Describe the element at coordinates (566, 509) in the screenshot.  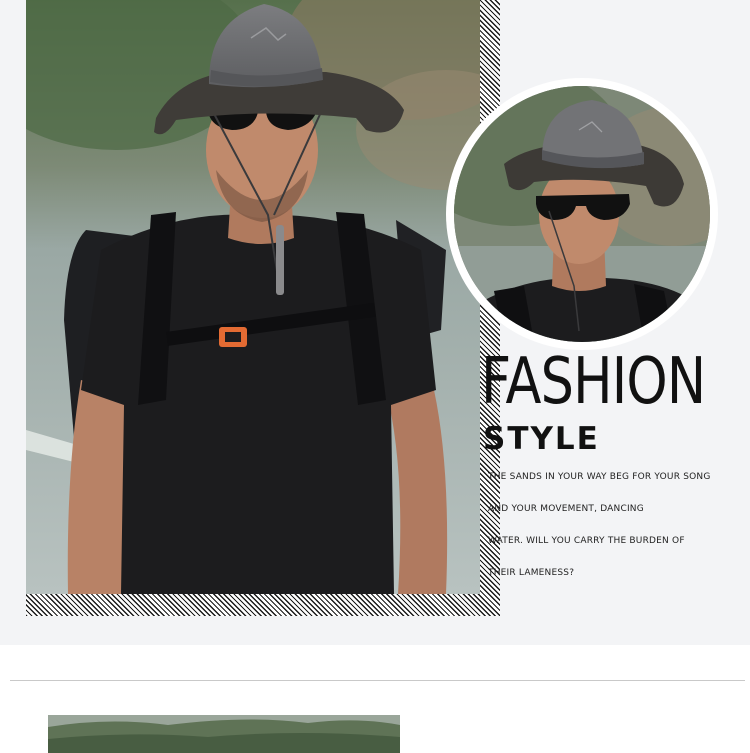
I see `poem-line: AND YOUR MOVEMENT, DANCING` at that location.